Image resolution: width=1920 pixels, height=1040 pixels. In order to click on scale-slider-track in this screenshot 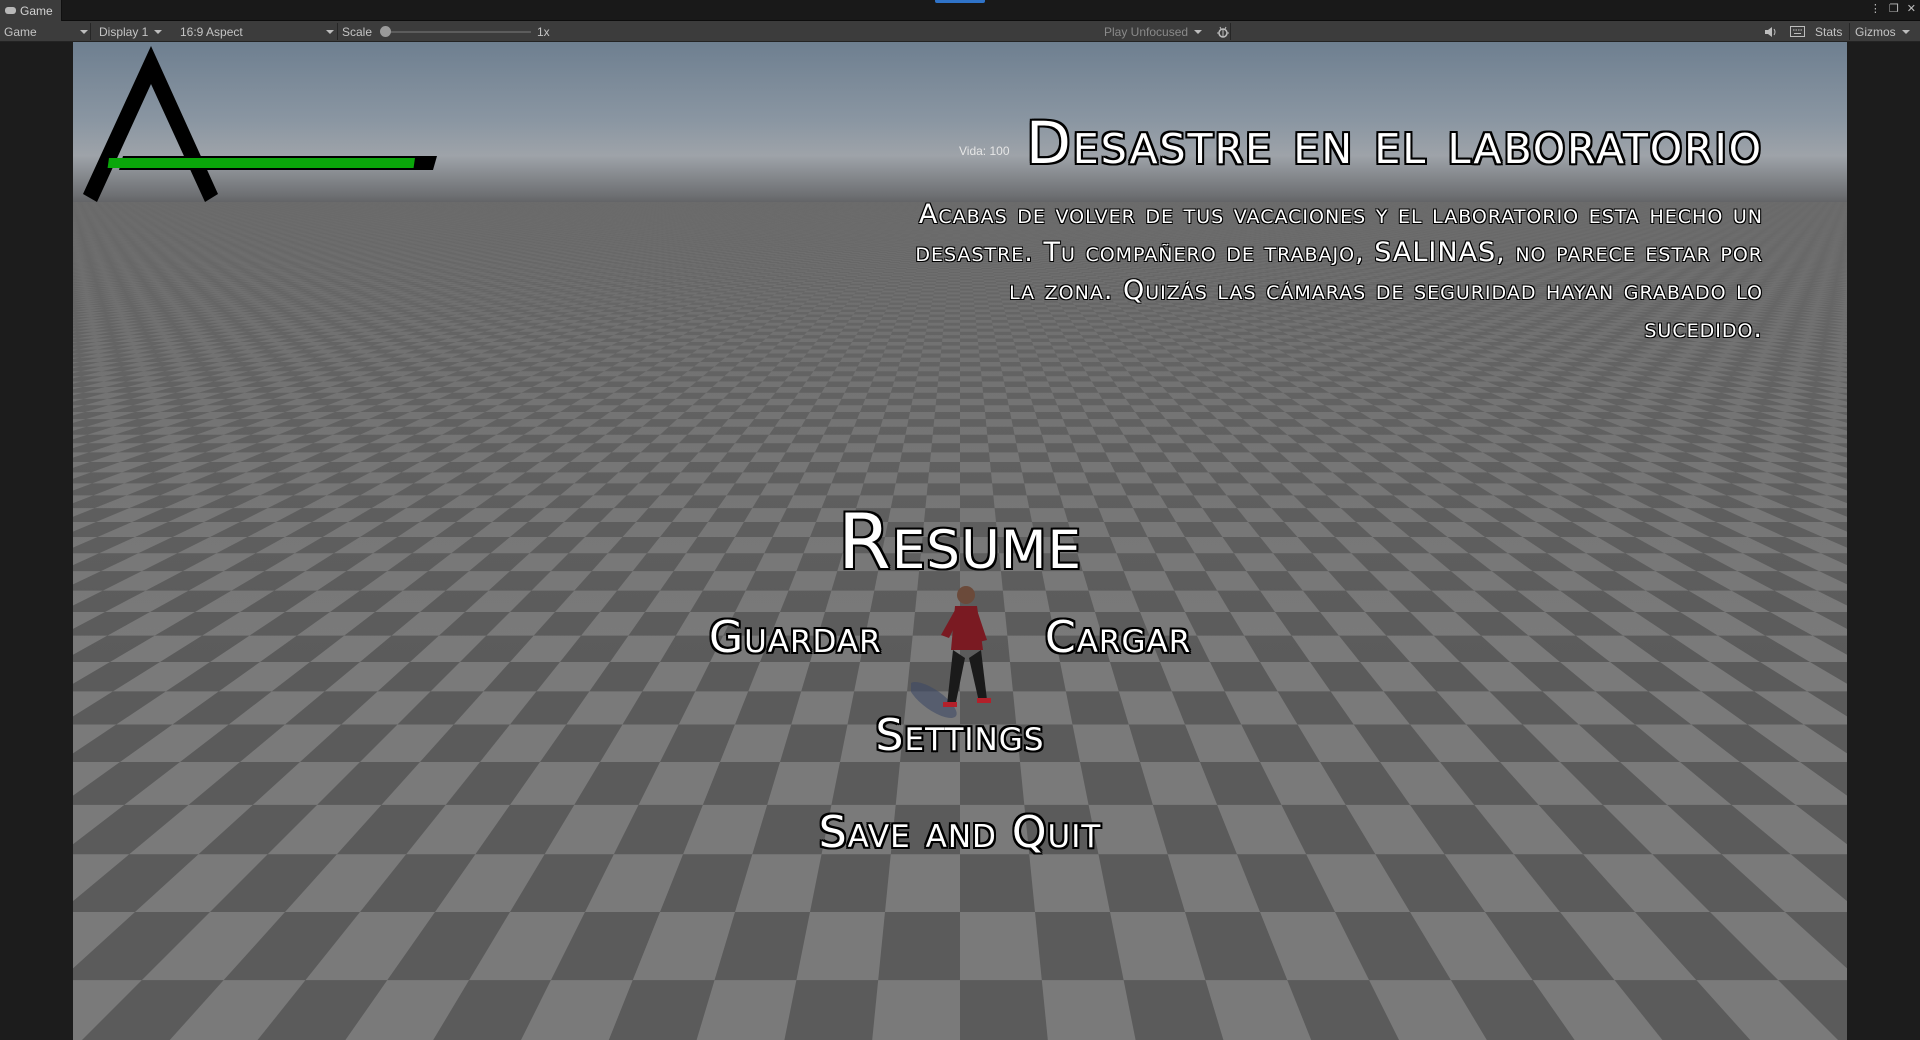, I will do `click(458, 32)`.